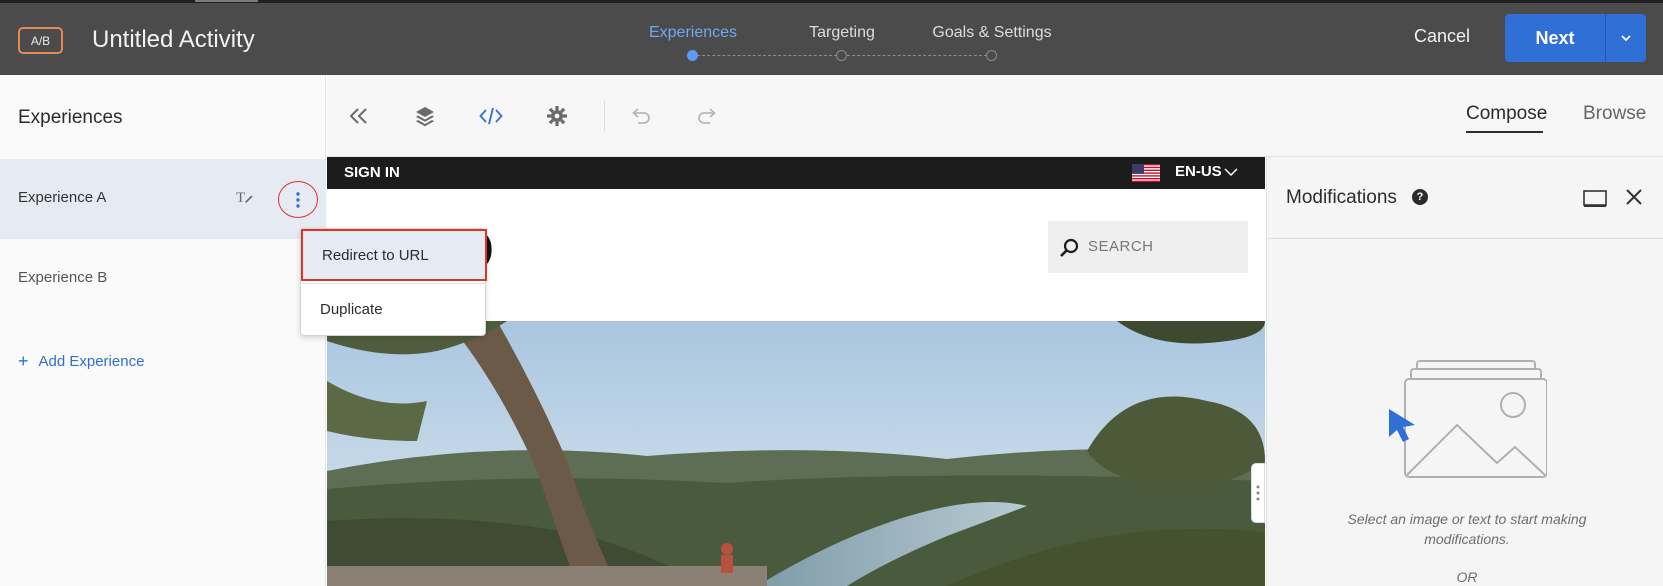  I want to click on rename-icon: T, so click(245, 198).